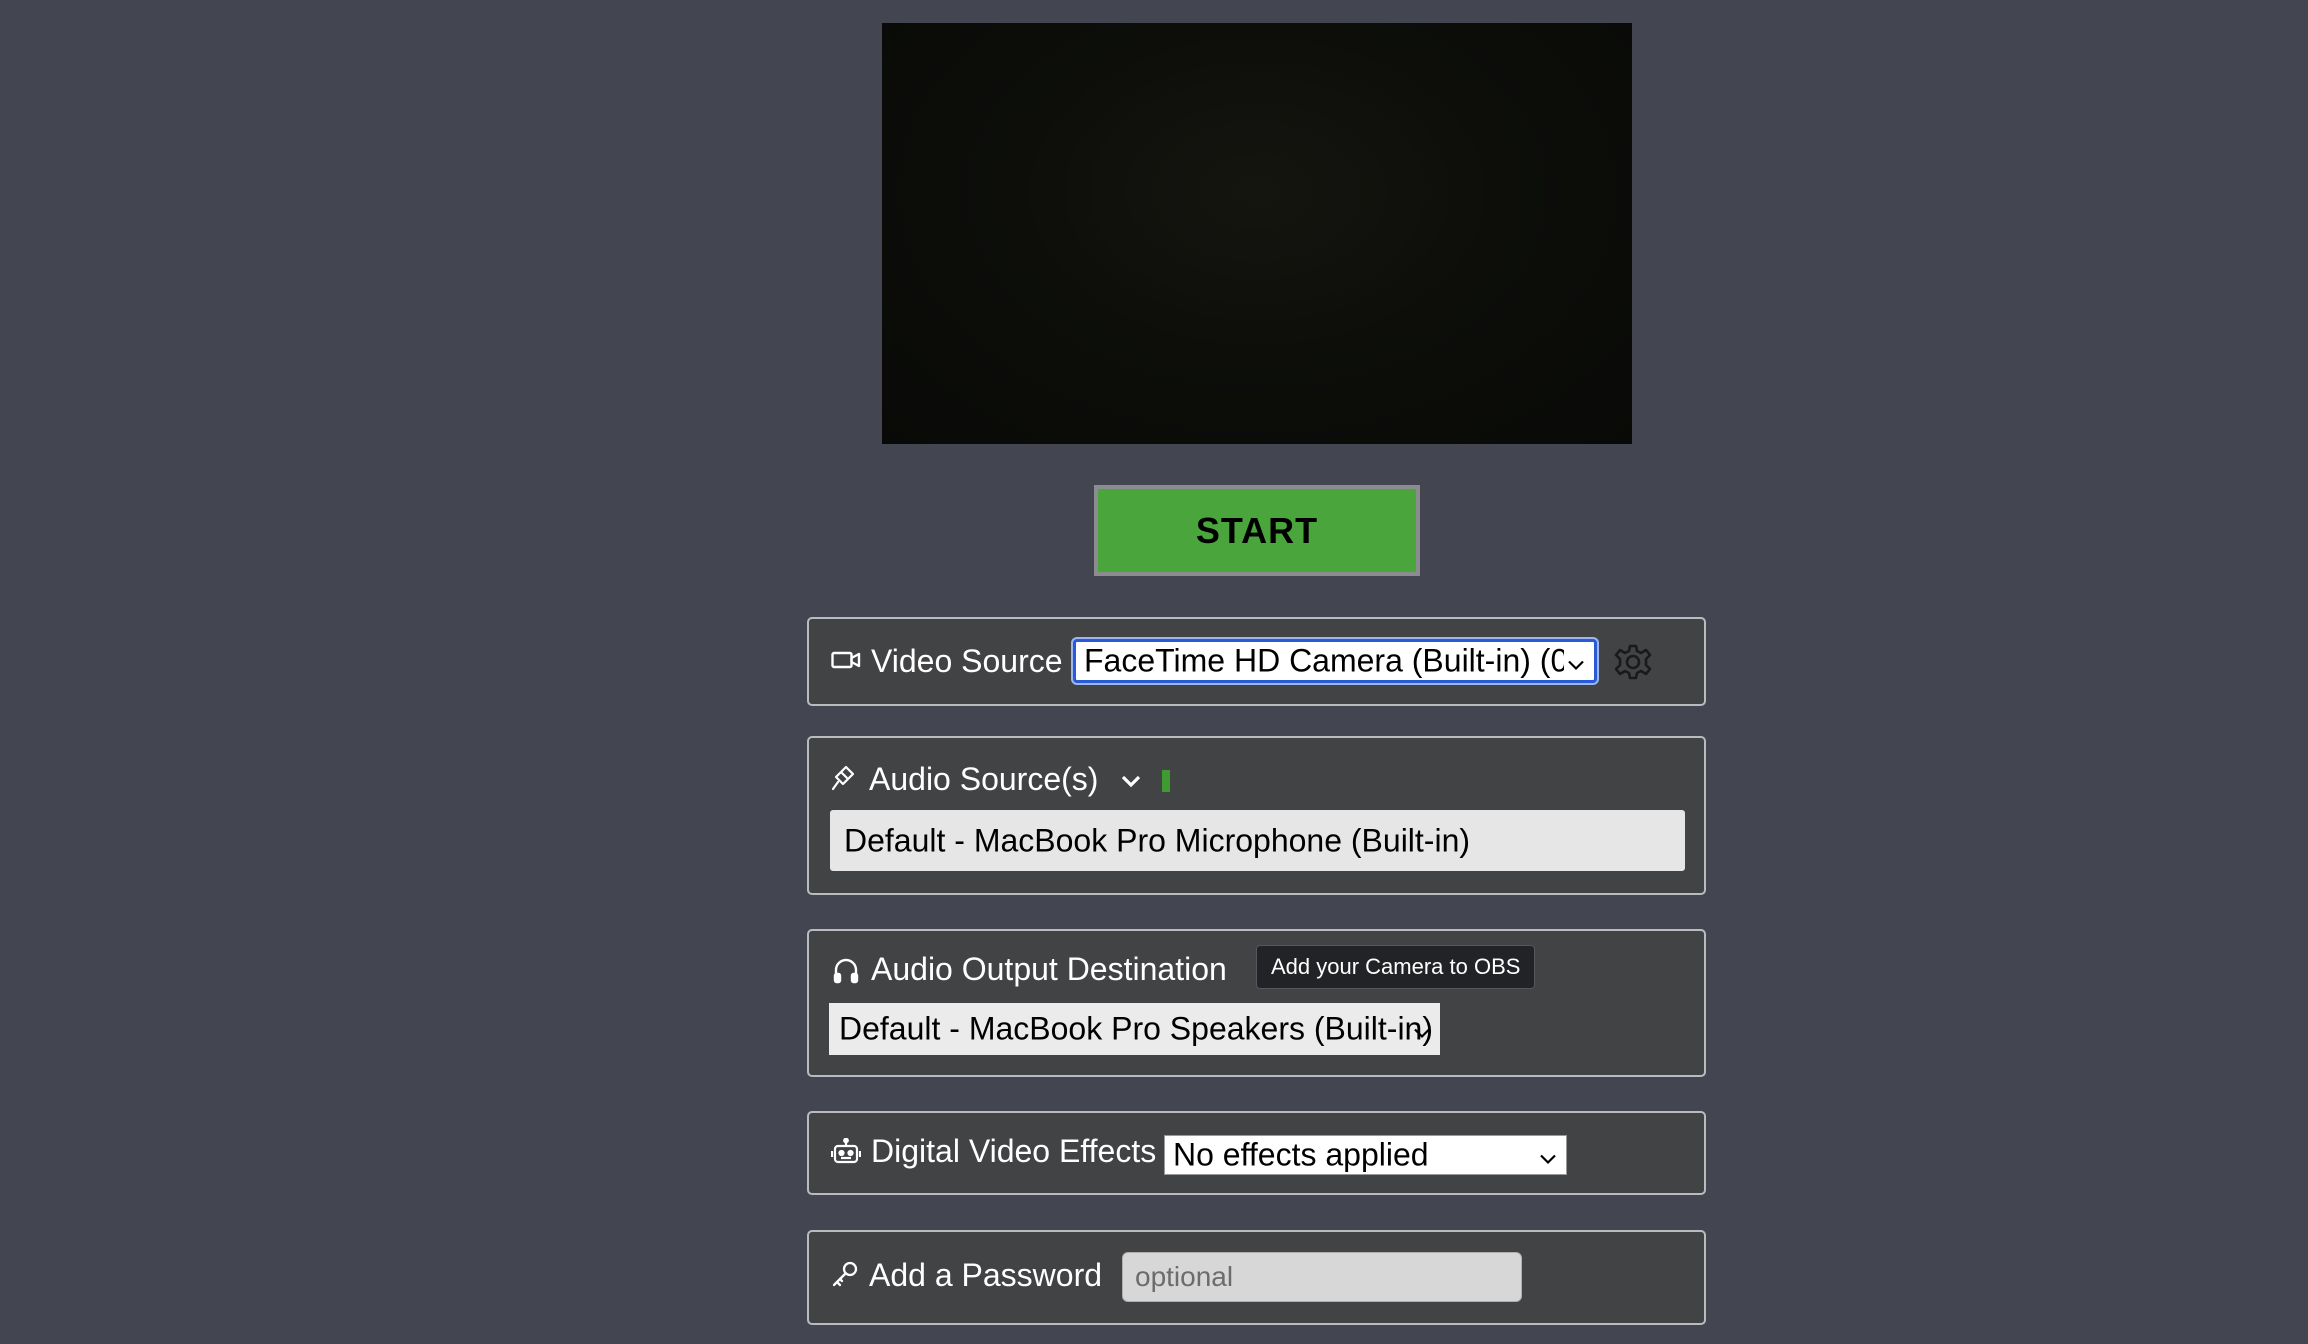  I want to click on video-effects-panel: Digital Video Effects No effects applied, so click(1256, 1153).